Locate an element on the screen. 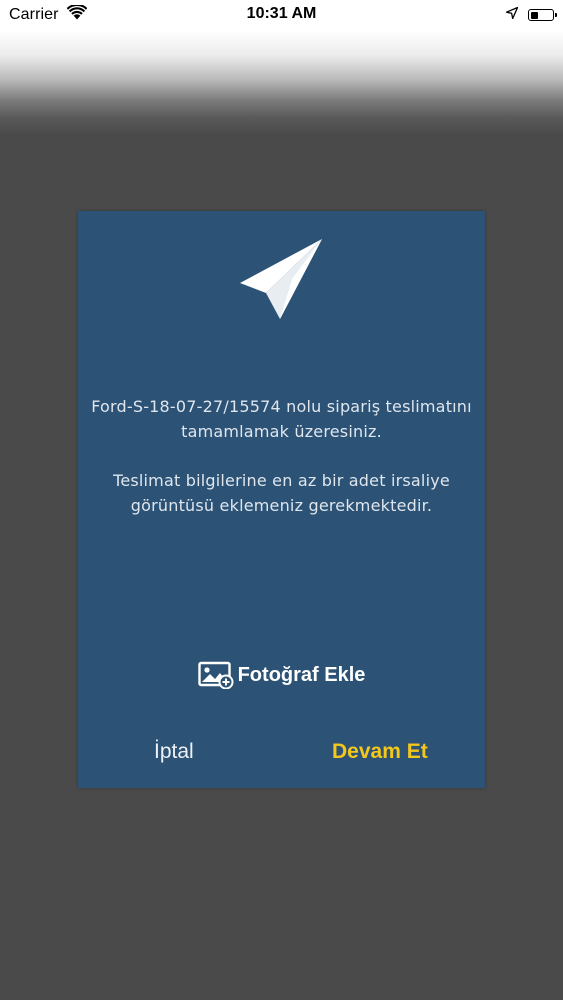 The height and width of the screenshot is (1000, 563). paper-plane-icon is located at coordinates (280, 278).